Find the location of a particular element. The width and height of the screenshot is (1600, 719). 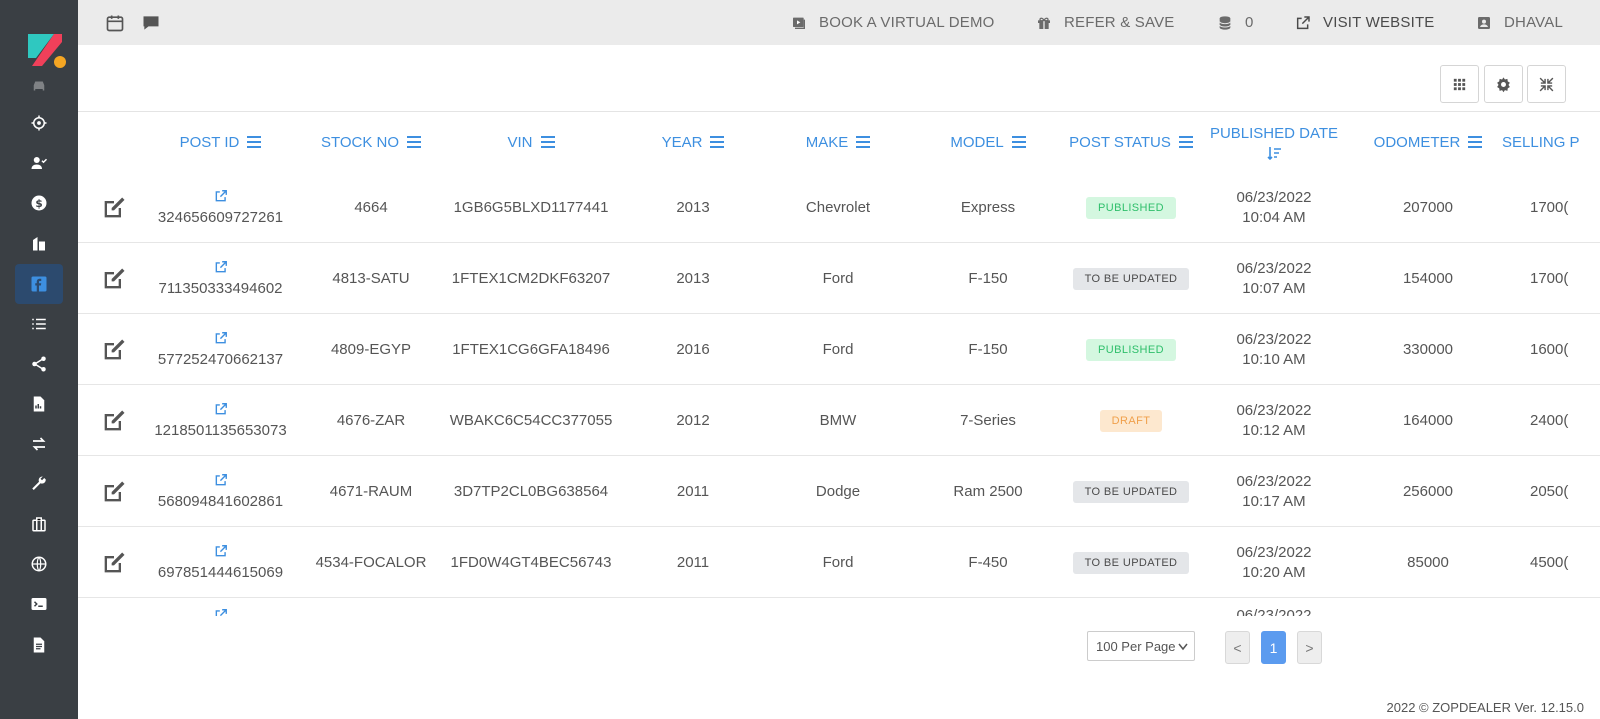

col-stock-no: STOCK NO is located at coordinates (371, 142).